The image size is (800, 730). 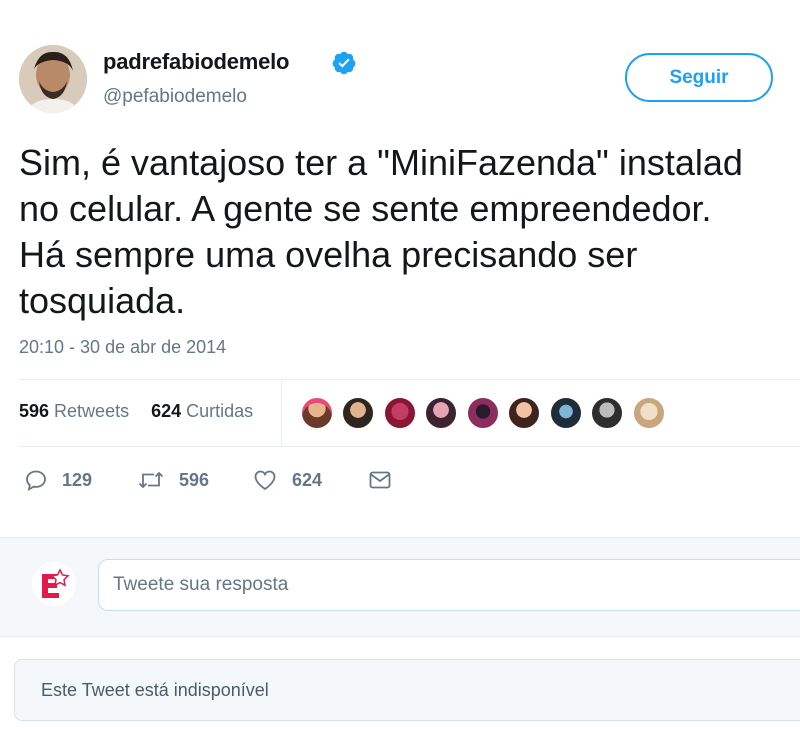 What do you see at coordinates (194, 479) in the screenshot?
I see `retweet-count: 596` at bounding box center [194, 479].